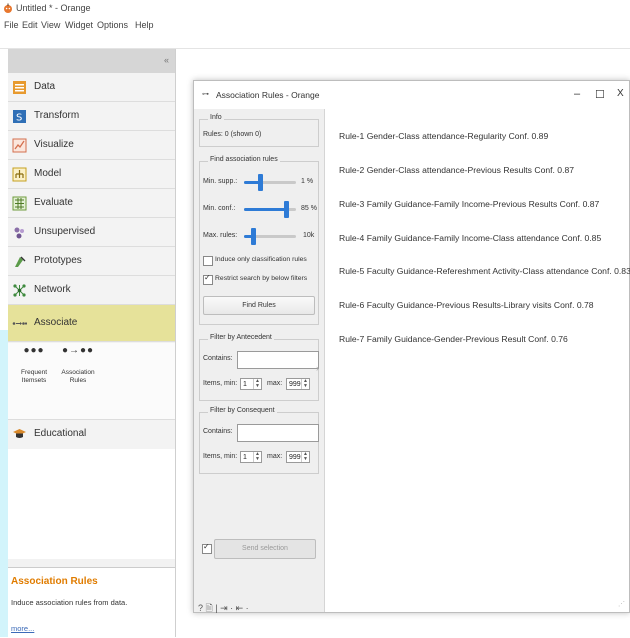 The image size is (630, 638). Describe the element at coordinates (220, 181) in the screenshot. I see `min-supp-label: Min. supp.:` at that location.